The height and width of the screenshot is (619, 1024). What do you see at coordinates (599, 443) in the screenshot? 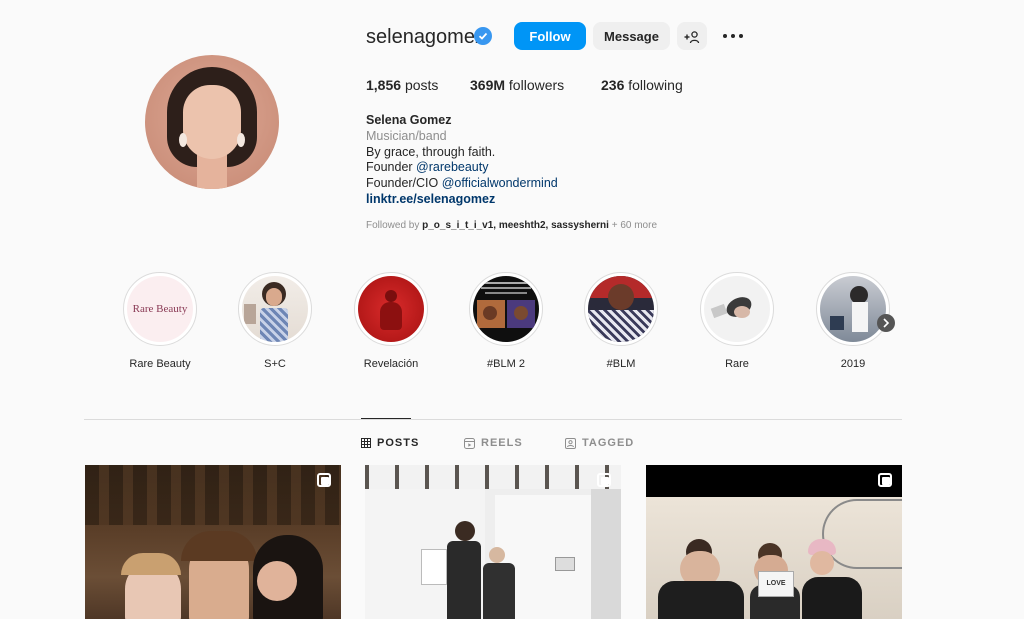
I see `tab-tagged: TAGGED` at bounding box center [599, 443].